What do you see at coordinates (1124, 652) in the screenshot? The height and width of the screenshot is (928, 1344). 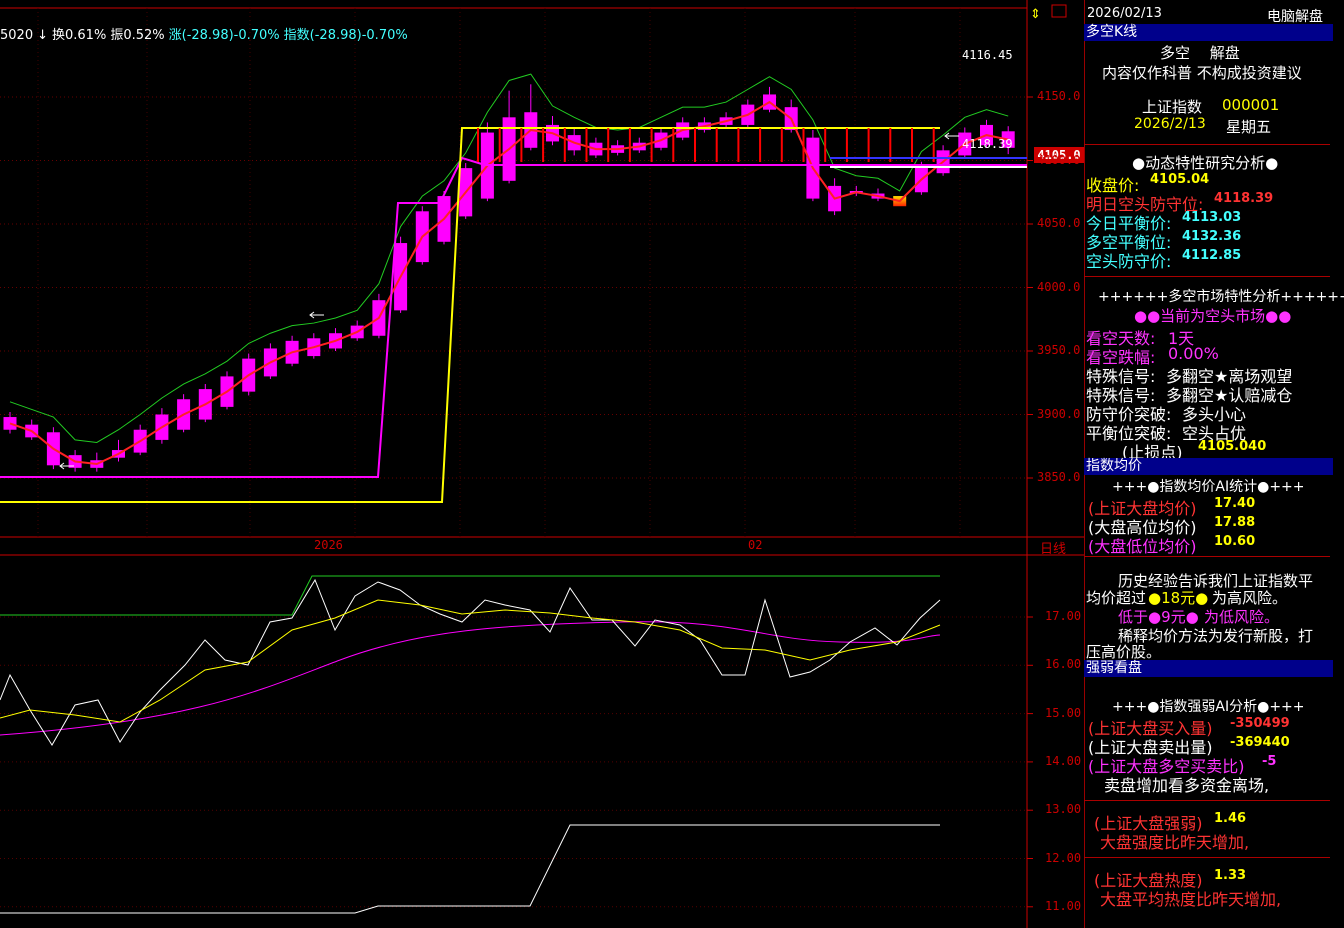 I see `hist-line5: 压高价股。` at bounding box center [1124, 652].